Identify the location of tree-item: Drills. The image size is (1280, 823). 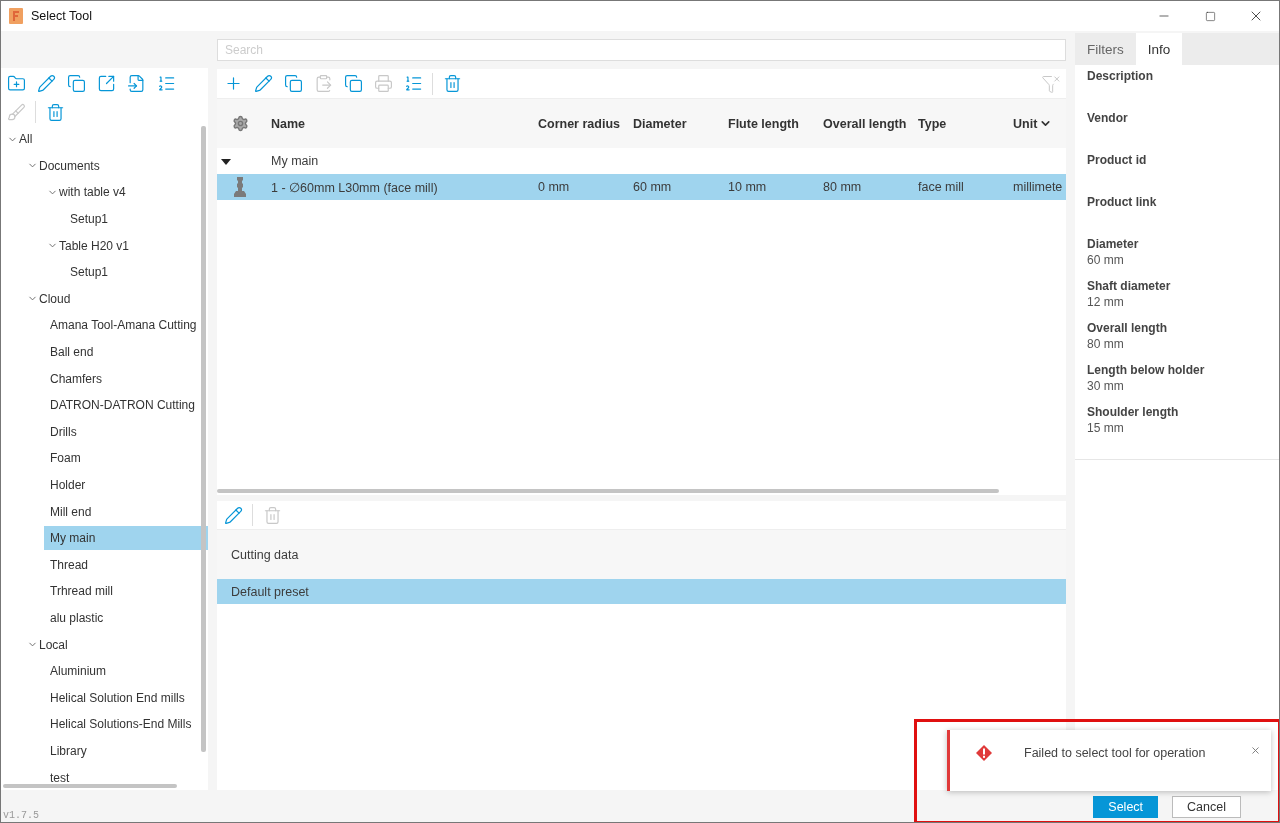
(126, 431).